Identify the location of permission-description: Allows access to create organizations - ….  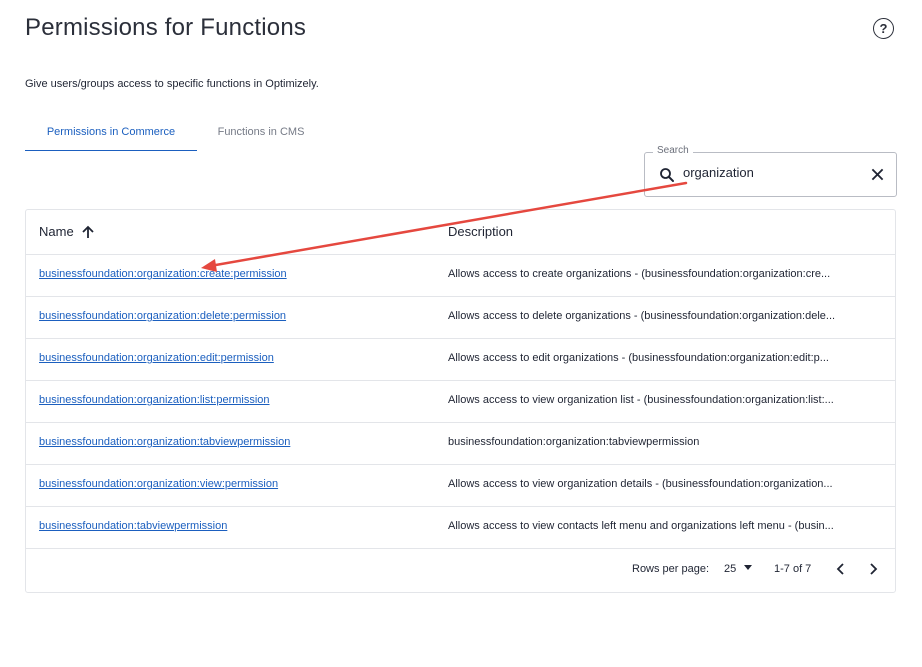
(639, 274).